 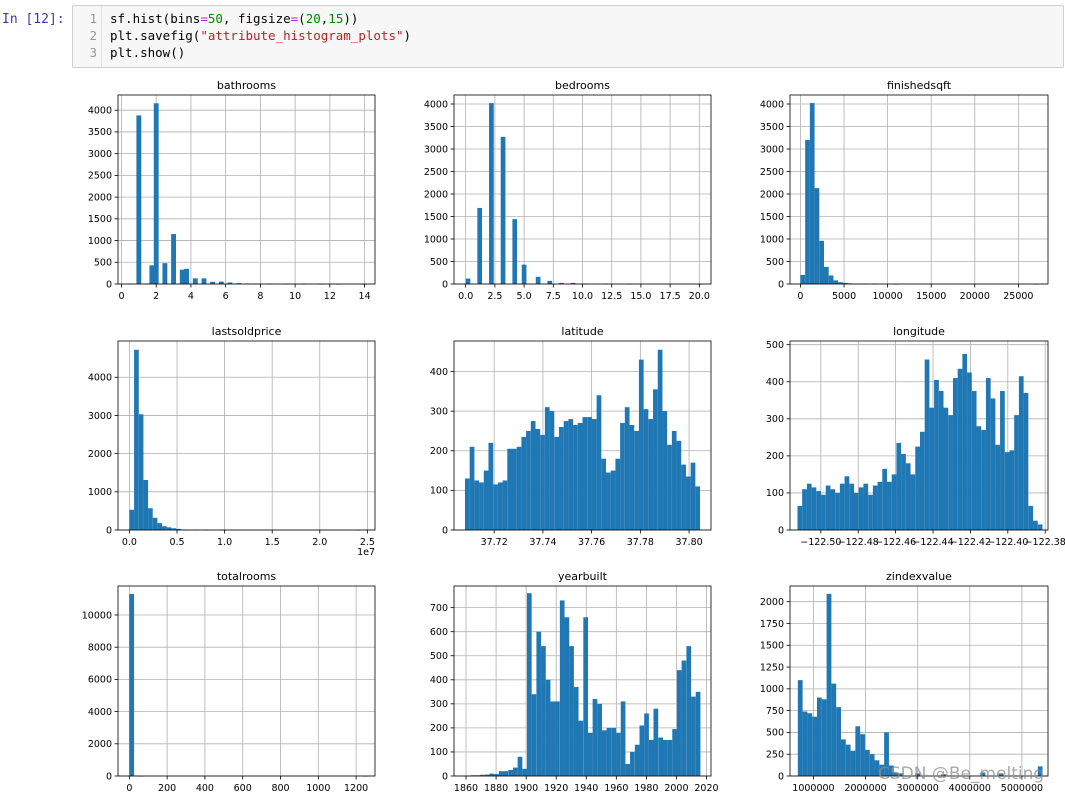 What do you see at coordinates (247, 331) in the screenshot?
I see `chart-title: lastsoldprice` at bounding box center [247, 331].